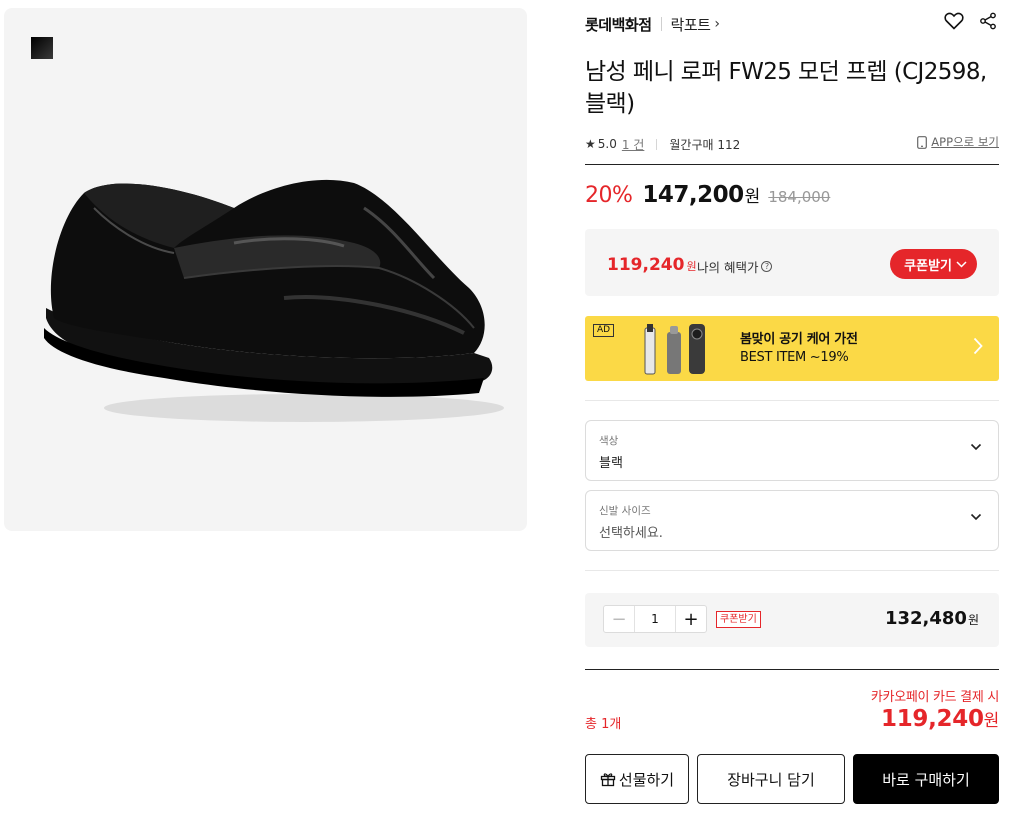 This screenshot has height=820, width=1024. What do you see at coordinates (42, 48) in the screenshot?
I see `thumbnail-swatch` at bounding box center [42, 48].